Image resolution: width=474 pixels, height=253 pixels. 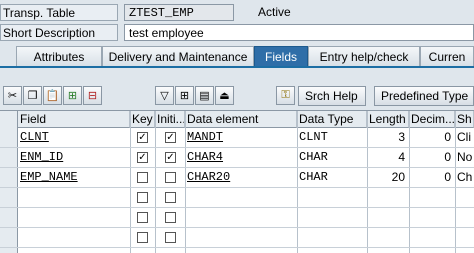 I want to click on table-row: EMP_NAME CHAR20 CHAR 20 0 Ch, so click(x=237, y=178).